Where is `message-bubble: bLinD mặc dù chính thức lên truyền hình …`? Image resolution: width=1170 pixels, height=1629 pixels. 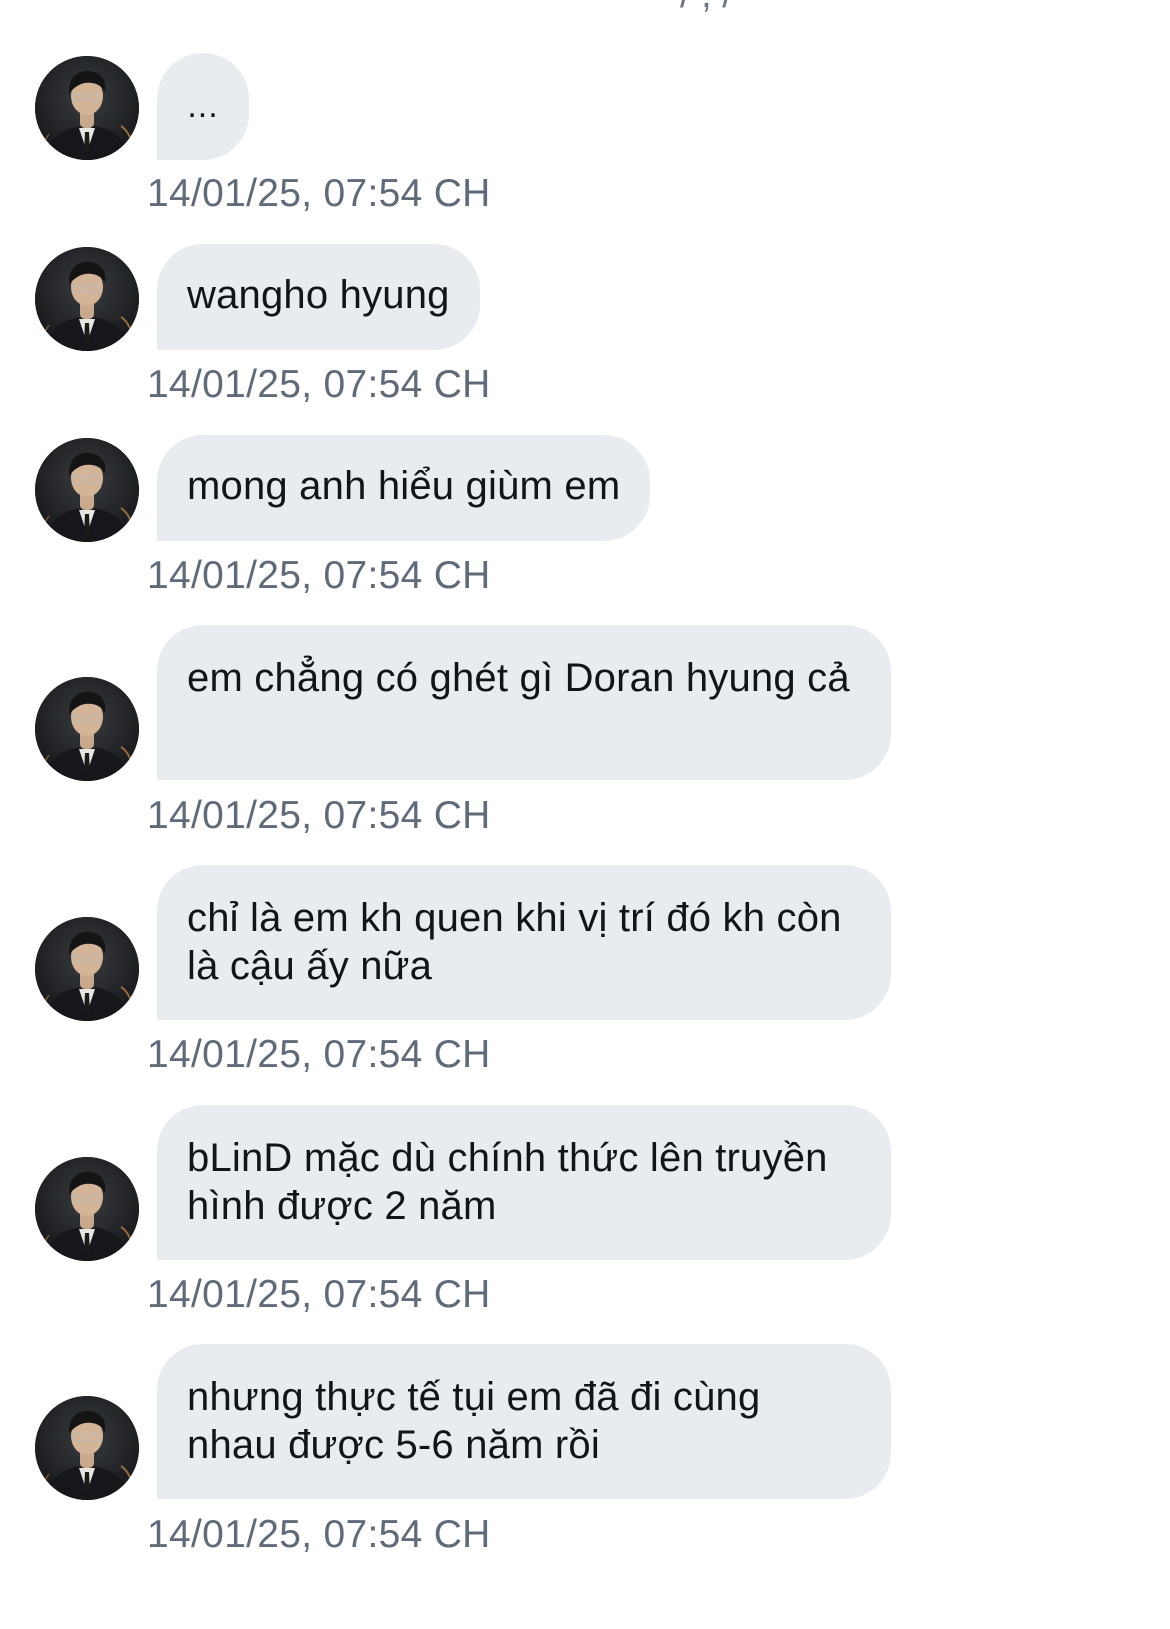
message-bubble: bLinD mặc dù chính thức lên truyền hình … is located at coordinates (524, 1182).